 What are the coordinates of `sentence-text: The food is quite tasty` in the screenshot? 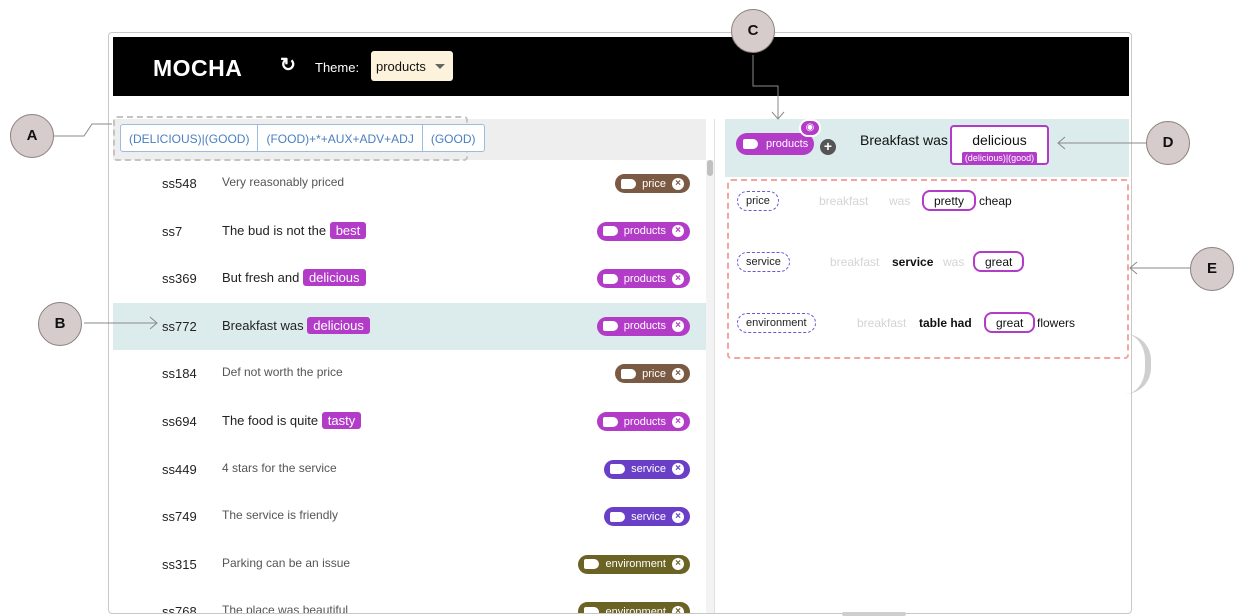 It's located at (292, 420).